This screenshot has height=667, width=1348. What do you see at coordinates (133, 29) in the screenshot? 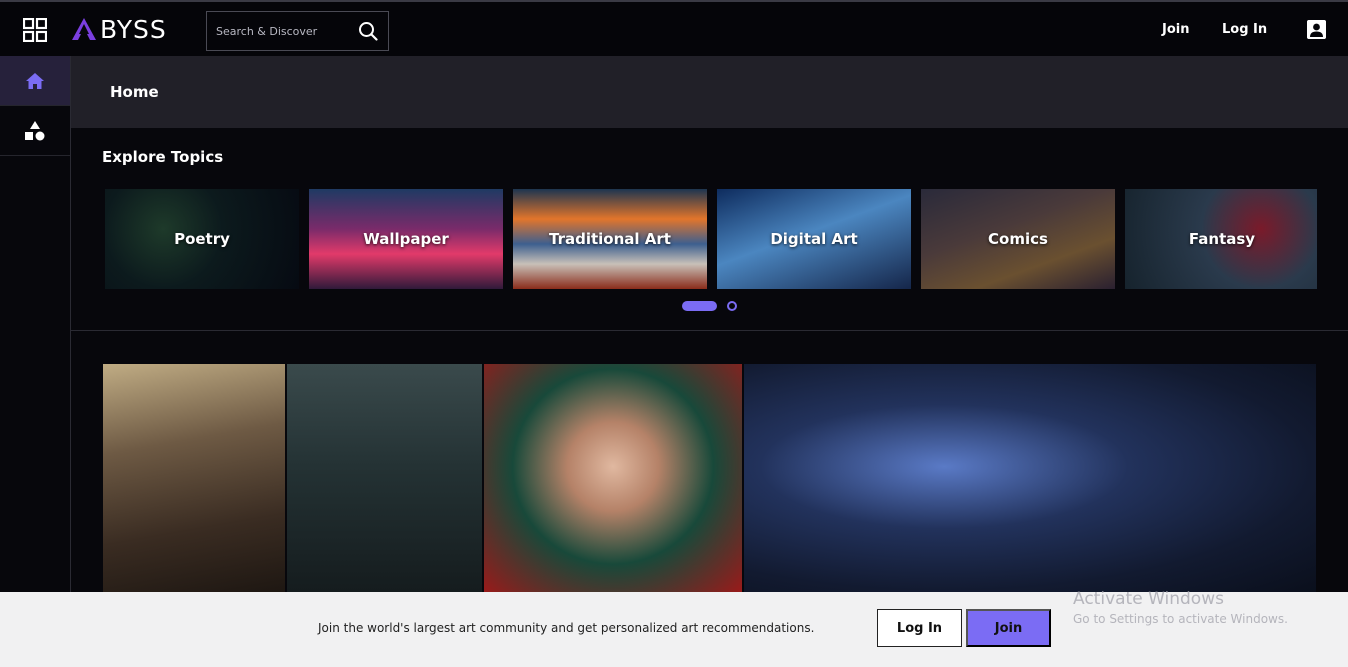
I see `logo-text: BYSS` at bounding box center [133, 29].